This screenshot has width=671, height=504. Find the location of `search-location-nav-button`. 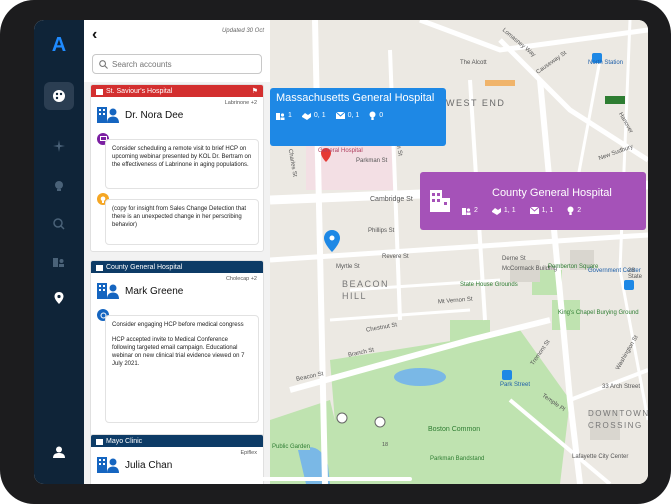

search-location-nav-button is located at coordinates (59, 224).